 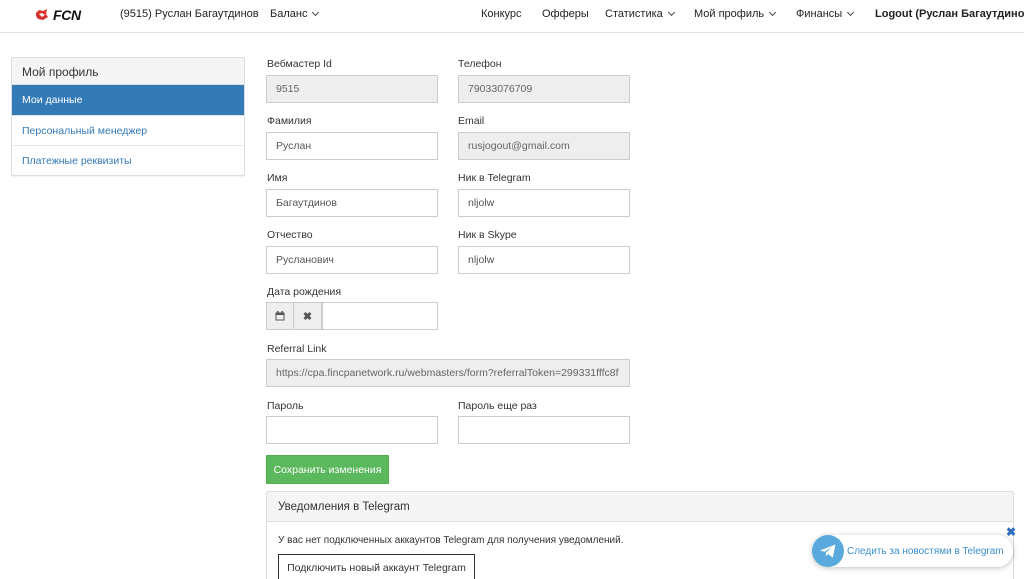 What do you see at coordinates (352, 146) in the screenshot?
I see `last-name-field: Руслан` at bounding box center [352, 146].